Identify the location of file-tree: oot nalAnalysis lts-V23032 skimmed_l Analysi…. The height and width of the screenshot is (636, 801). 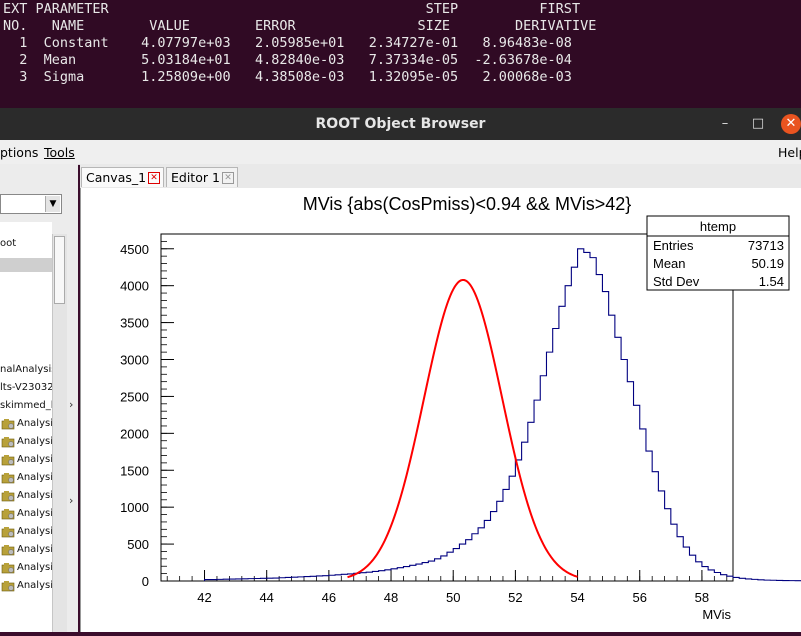
(26, 427).